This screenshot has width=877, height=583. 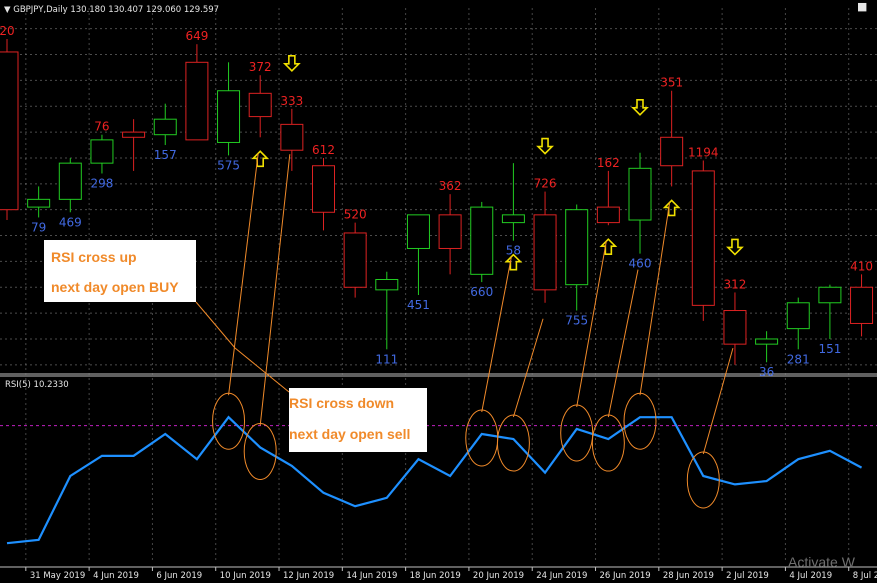 I want to click on sell-price-label: 372, so click(x=260, y=67).